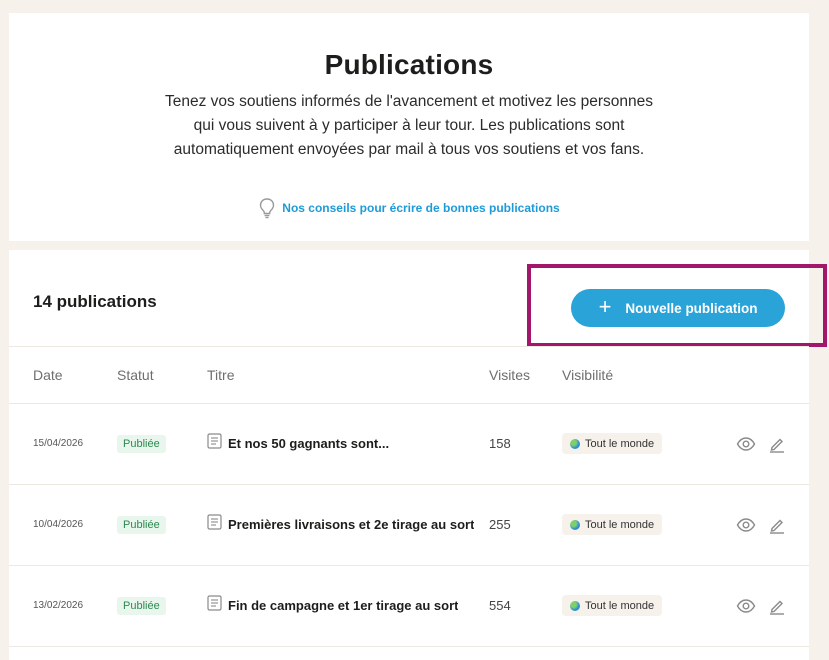 The width and height of the screenshot is (829, 660). Describe the element at coordinates (58, 443) in the screenshot. I see `row-date: 15/04/2026` at that location.